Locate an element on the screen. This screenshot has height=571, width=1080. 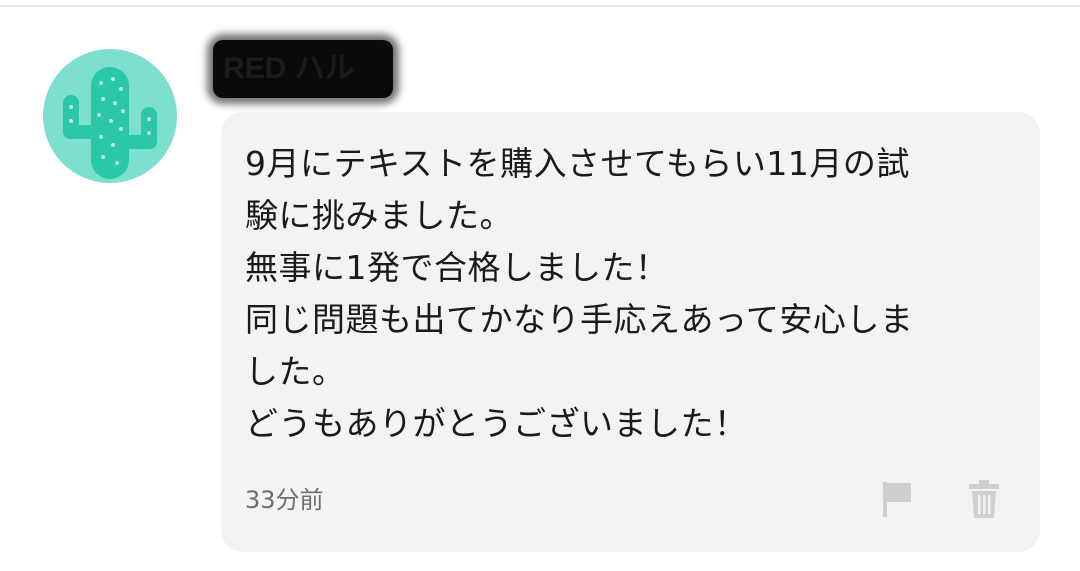
timestamp: 33分前 is located at coordinates (284, 500).